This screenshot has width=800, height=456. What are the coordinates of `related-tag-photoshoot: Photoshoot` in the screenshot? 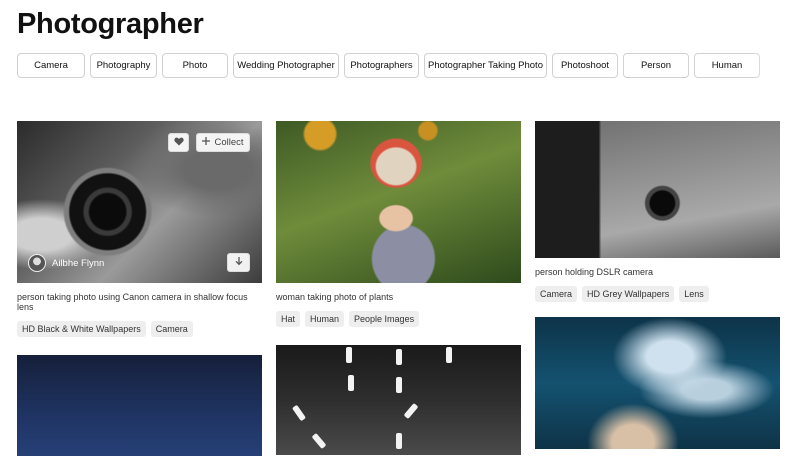 It's located at (585, 65).